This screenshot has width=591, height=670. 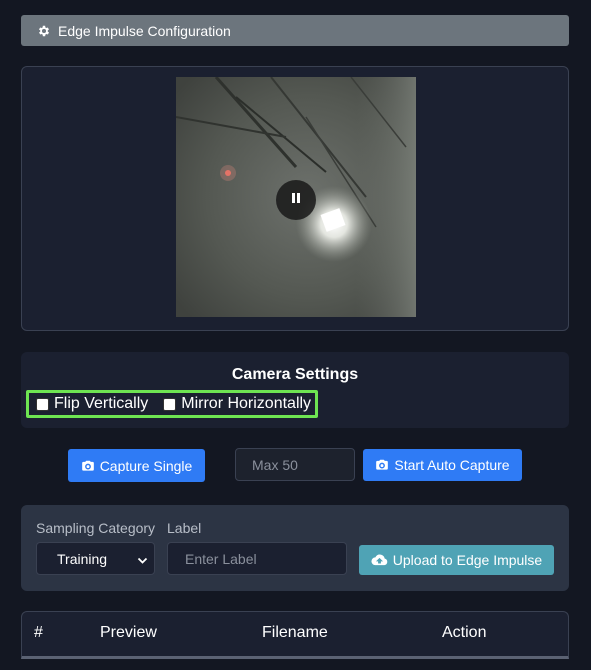 I want to click on label-input: Enter Label, so click(x=257, y=558).